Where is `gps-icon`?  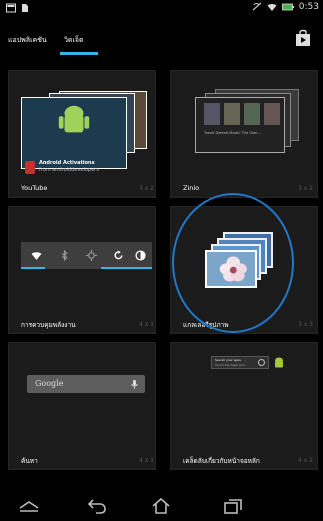 gps-icon is located at coordinates (91, 255).